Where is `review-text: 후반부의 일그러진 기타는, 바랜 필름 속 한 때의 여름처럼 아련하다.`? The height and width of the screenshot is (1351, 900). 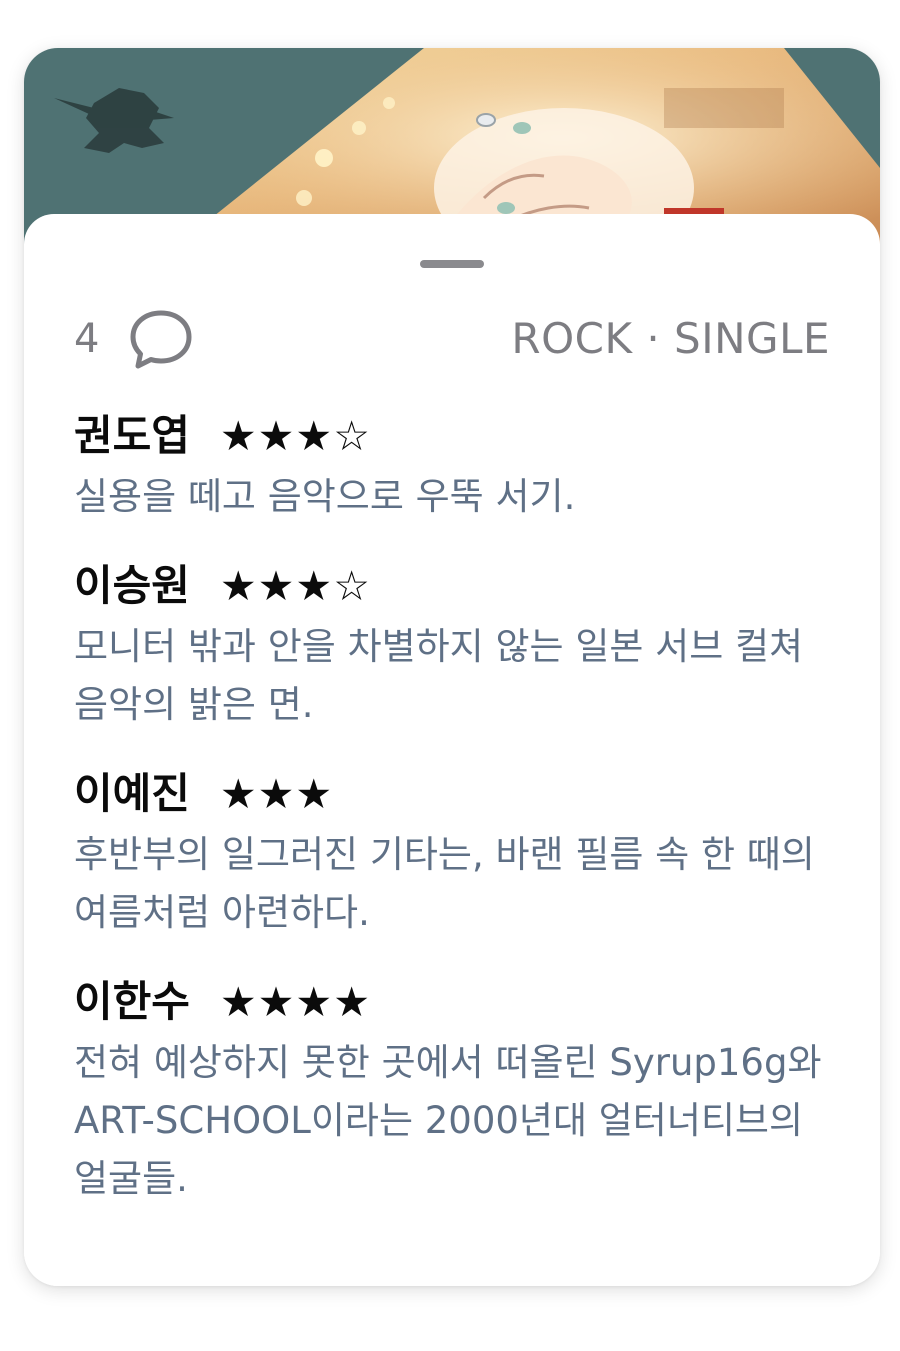 review-text: 후반부의 일그러진 기타는, 바랜 필름 속 한 때의 여름처럼 아련하다. is located at coordinates (444, 883).